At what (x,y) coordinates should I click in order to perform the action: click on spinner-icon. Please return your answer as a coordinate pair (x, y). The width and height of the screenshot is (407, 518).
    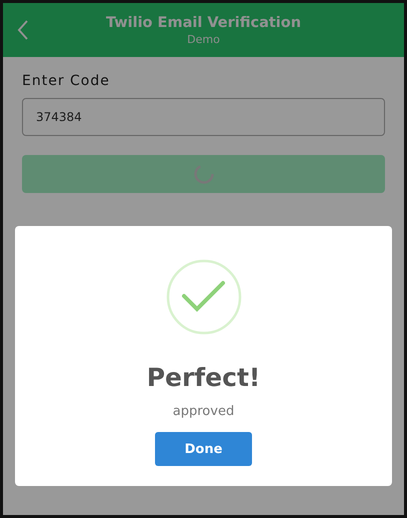
    Looking at the image, I should click on (203, 174).